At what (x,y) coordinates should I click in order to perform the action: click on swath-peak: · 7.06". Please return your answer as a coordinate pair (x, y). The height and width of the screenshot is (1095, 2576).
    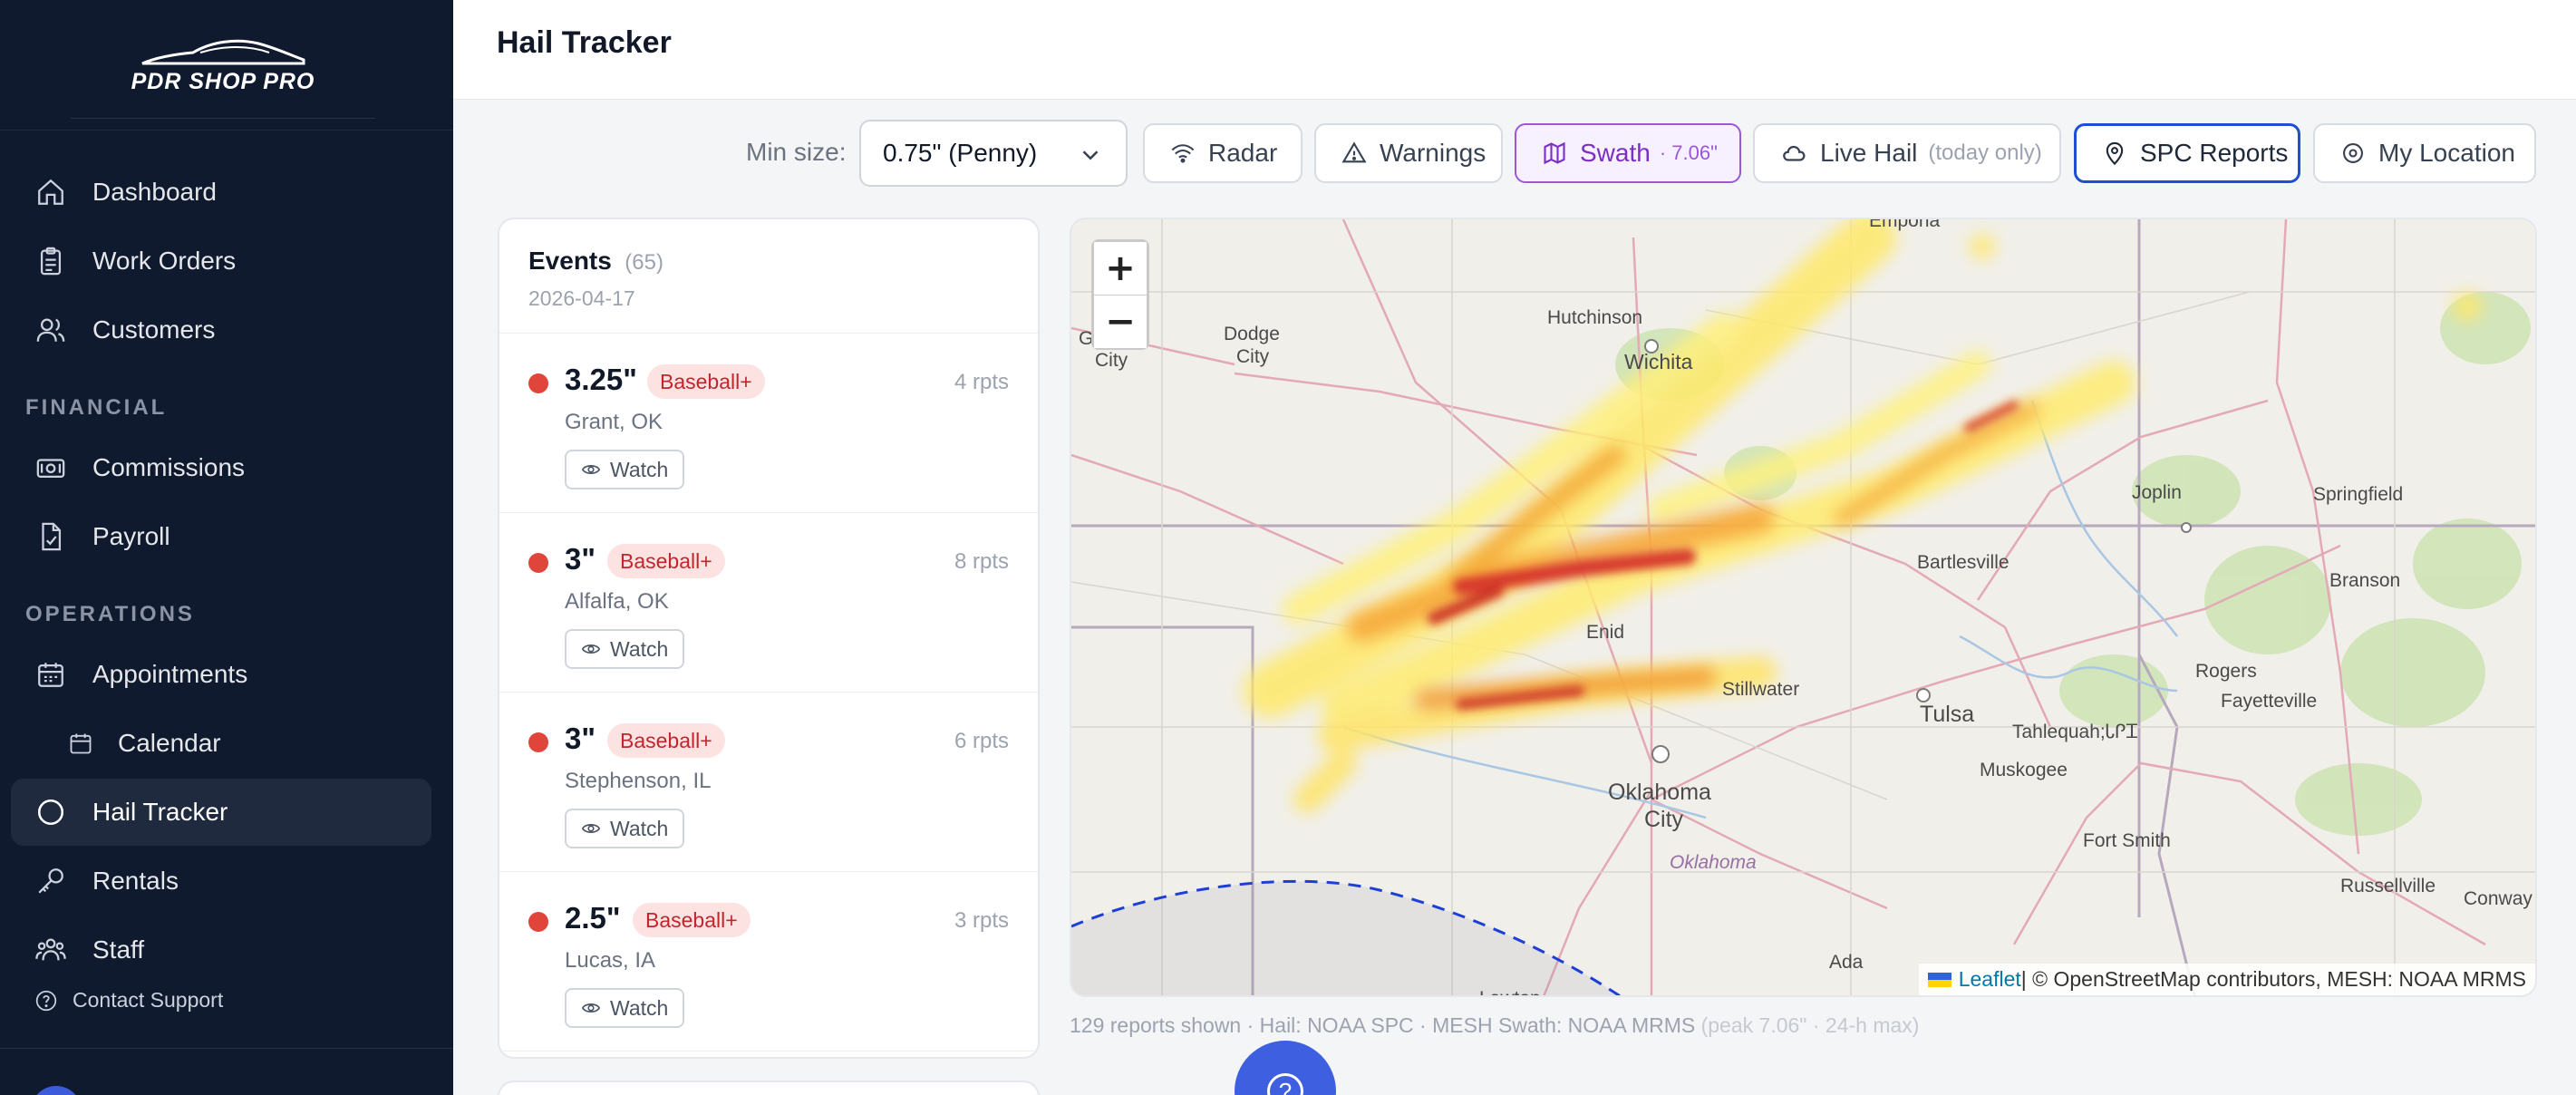
    Looking at the image, I should click on (1688, 152).